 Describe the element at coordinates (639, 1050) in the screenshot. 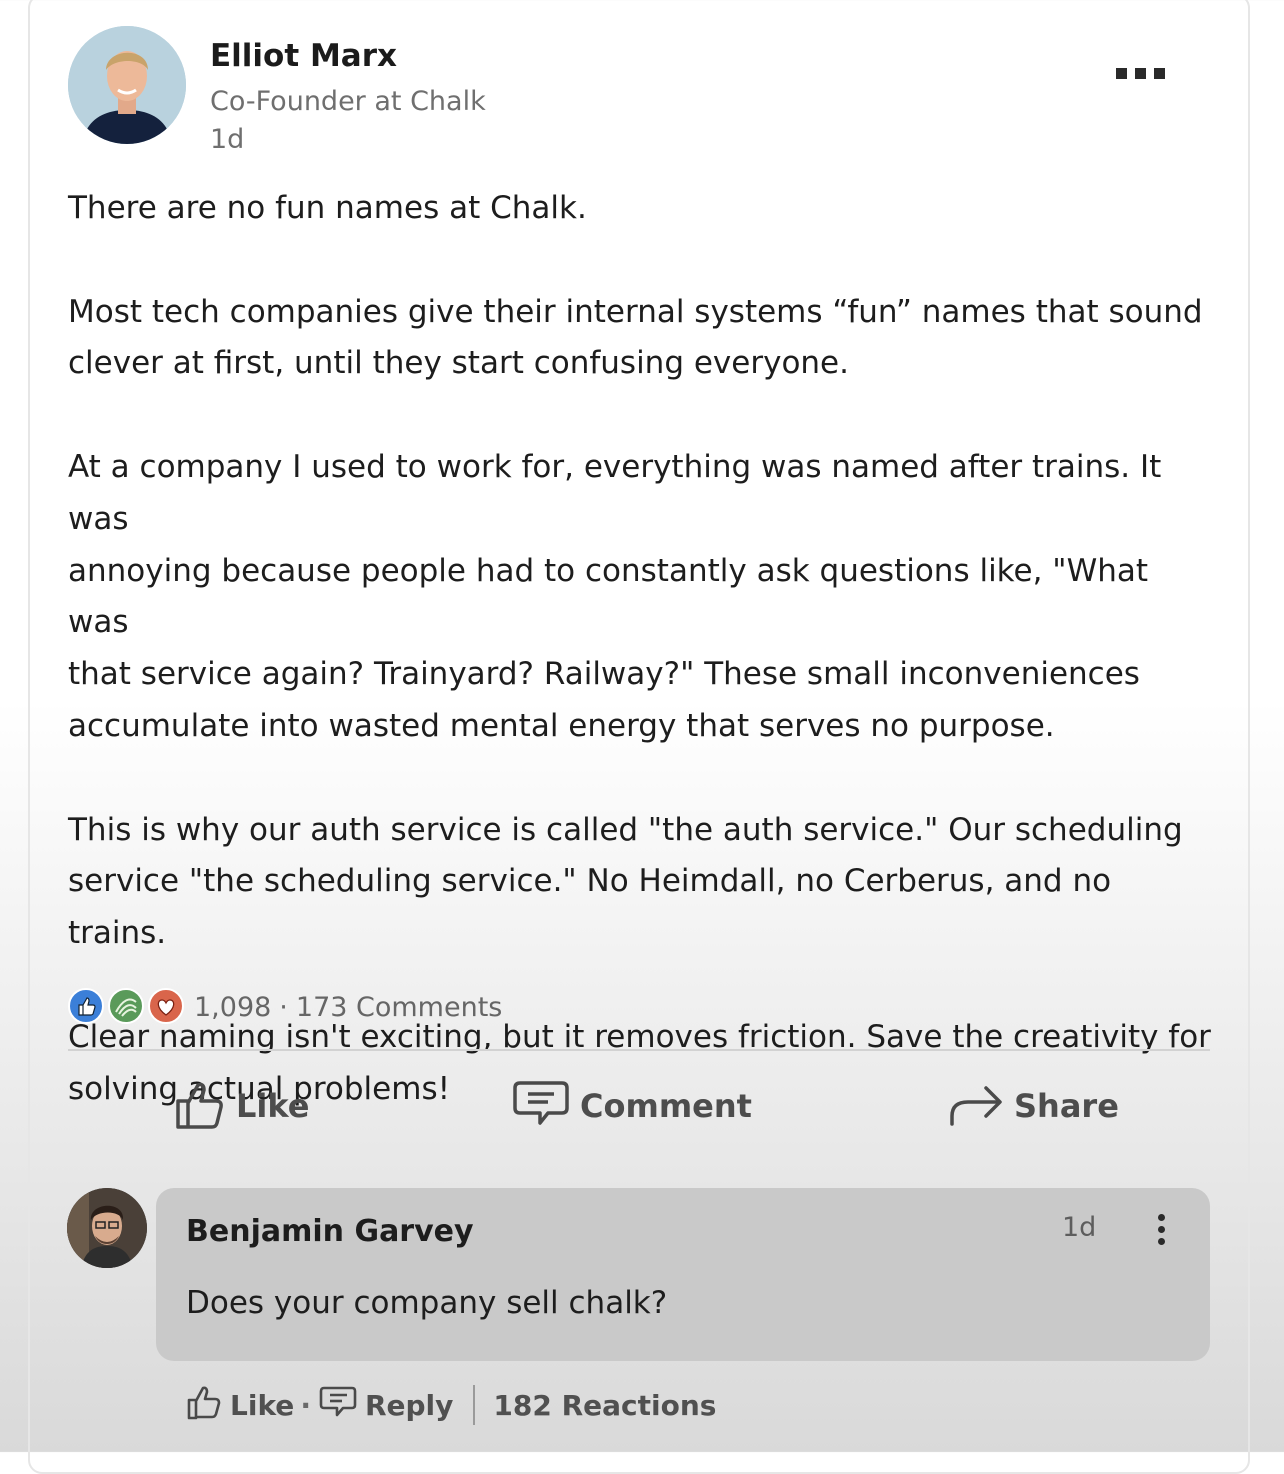

I see `actions-divider` at that location.